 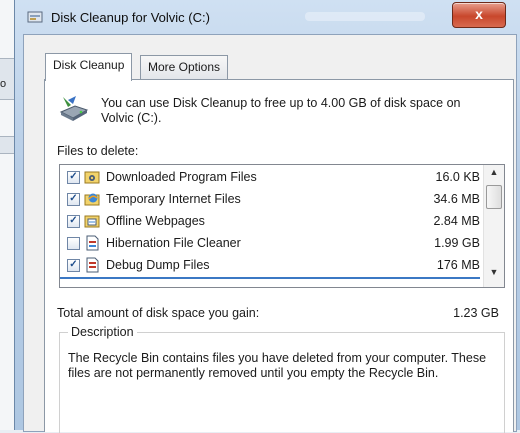 What do you see at coordinates (270, 222) in the screenshot?
I see `list-item: ✓ Offline Webpages 2.84 MB` at bounding box center [270, 222].